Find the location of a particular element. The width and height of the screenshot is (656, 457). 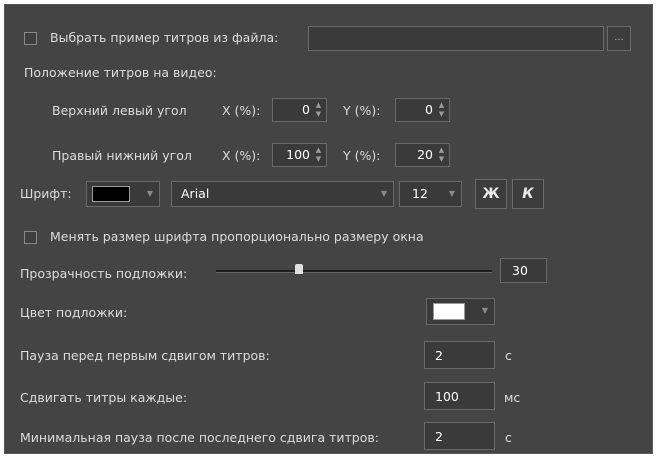

pause-first-unit: с is located at coordinates (508, 355).